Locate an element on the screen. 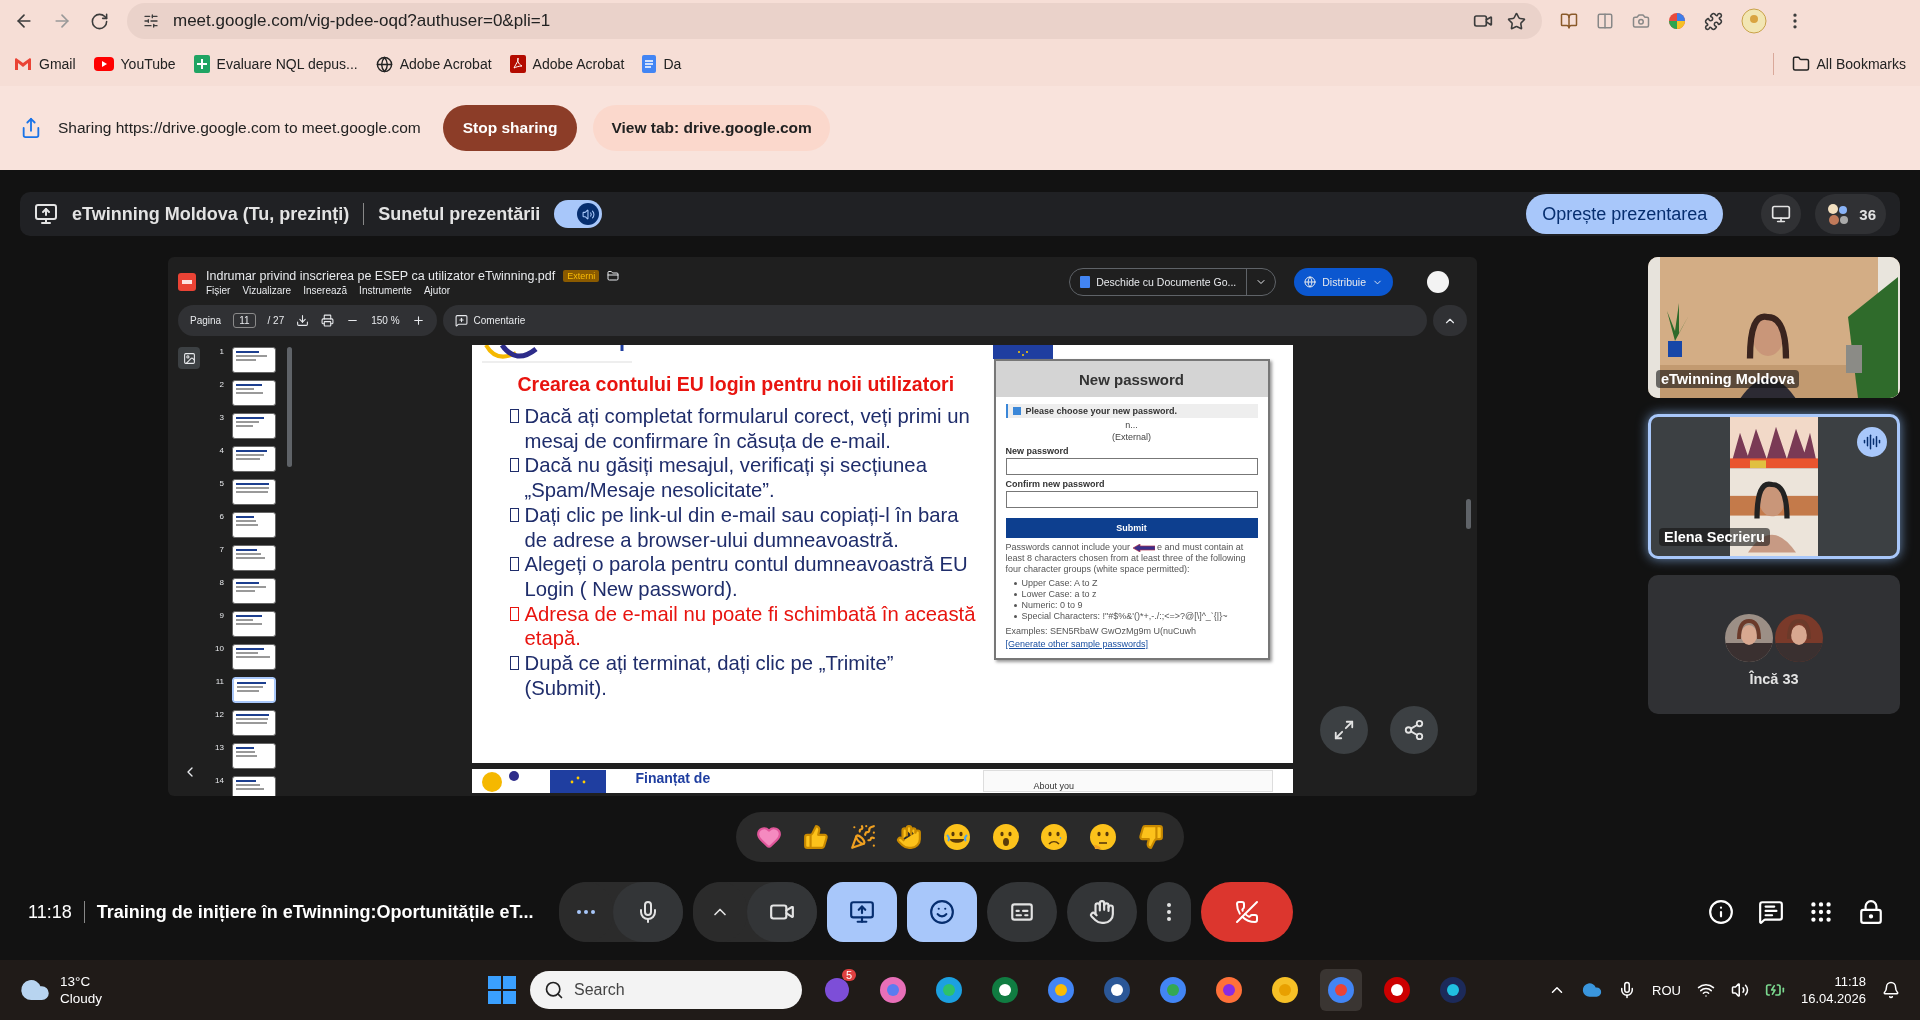 This screenshot has width=1920, height=1020. hide-video-button is located at coordinates (1781, 214).